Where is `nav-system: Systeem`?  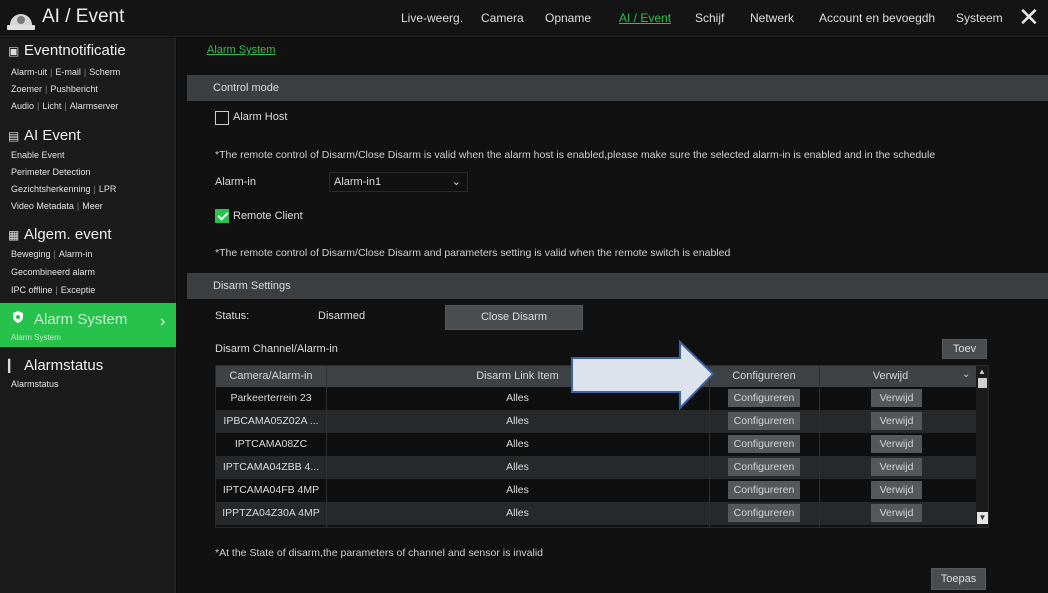
nav-system: Systeem is located at coordinates (979, 18).